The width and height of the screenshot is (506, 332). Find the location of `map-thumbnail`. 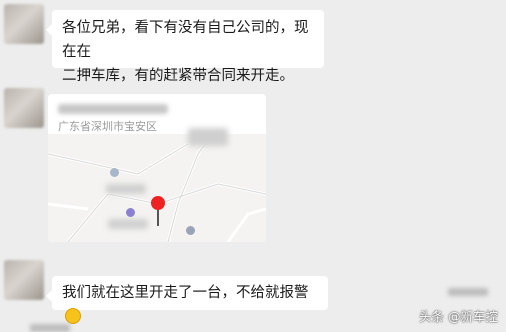

map-thumbnail is located at coordinates (157, 185).